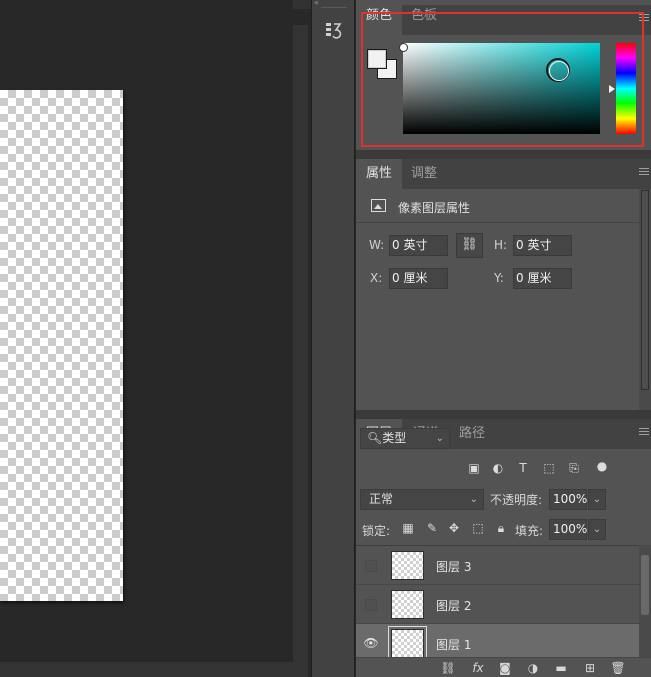 This screenshot has height=677, width=651. What do you see at coordinates (300, 343) in the screenshot?
I see `canvas-vertical-scrollbar` at bounding box center [300, 343].